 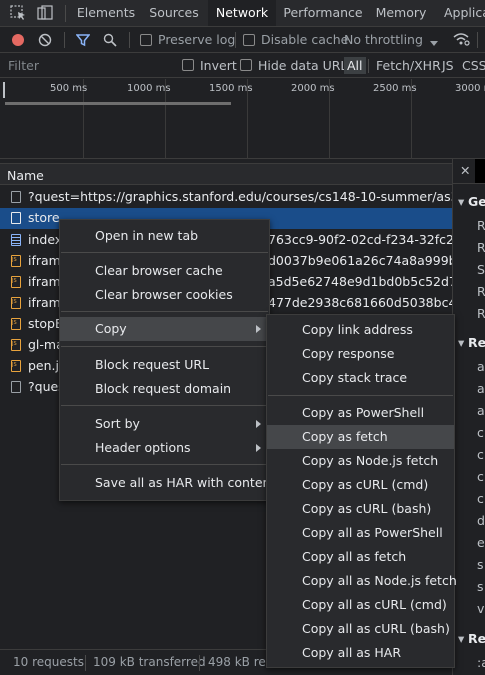 I want to click on request-headers-header: Req, so click(x=476, y=638).